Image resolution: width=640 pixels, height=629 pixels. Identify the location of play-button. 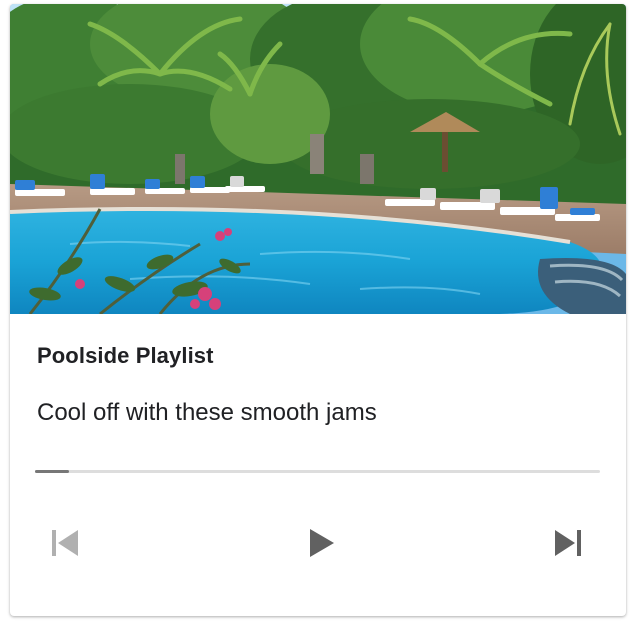
(320, 543).